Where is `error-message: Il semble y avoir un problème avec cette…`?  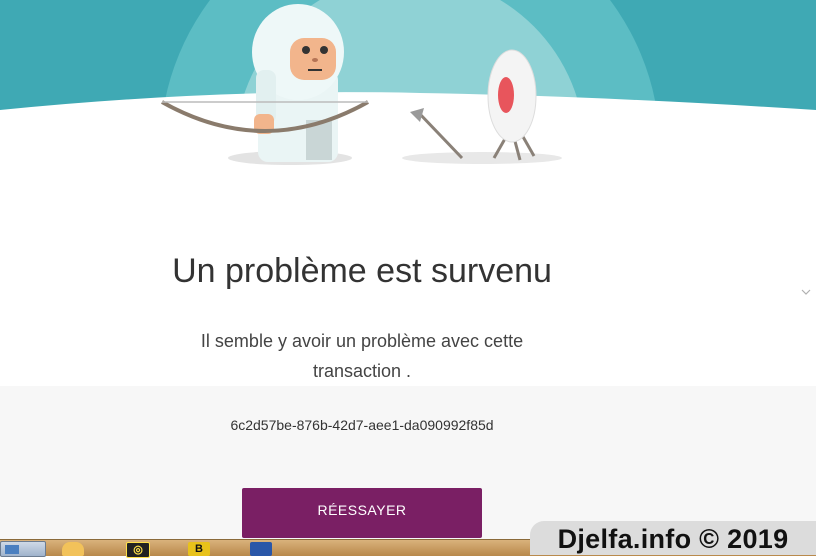 error-message: Il semble y avoir un problème avec cette… is located at coordinates (362, 356).